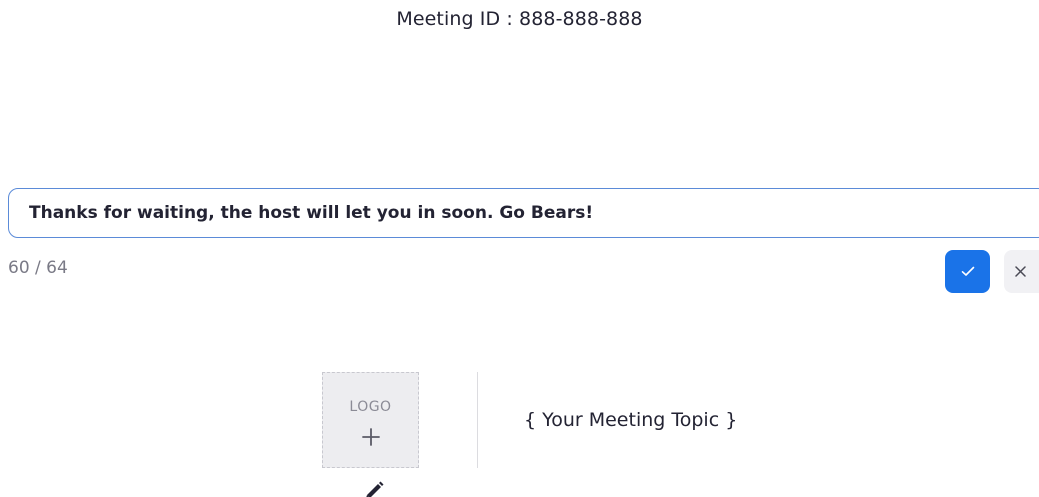  What do you see at coordinates (38, 268) in the screenshot?
I see `character-count: 60 / 64` at bounding box center [38, 268].